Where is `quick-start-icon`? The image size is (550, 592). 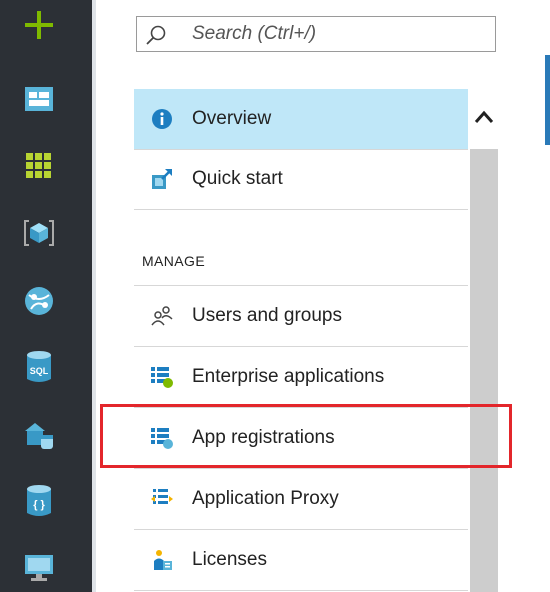 quick-start-icon is located at coordinates (162, 179).